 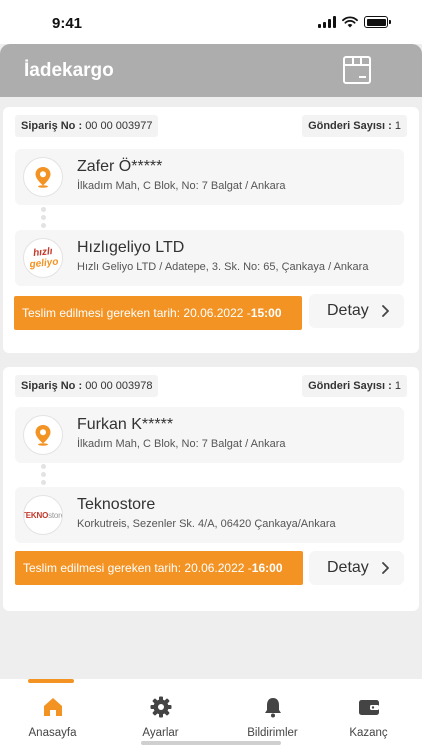 I want to click on deadline-time: 16:00, so click(x=267, y=568).